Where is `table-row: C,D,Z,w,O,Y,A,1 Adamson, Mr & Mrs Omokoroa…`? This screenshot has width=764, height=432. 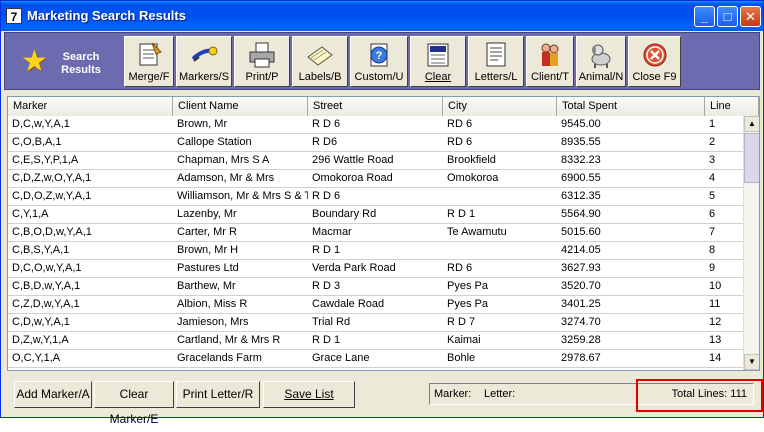 table-row: C,D,Z,w,O,Y,A,1 Adamson, Mr & Mrs Omokoroa… is located at coordinates (375, 179).